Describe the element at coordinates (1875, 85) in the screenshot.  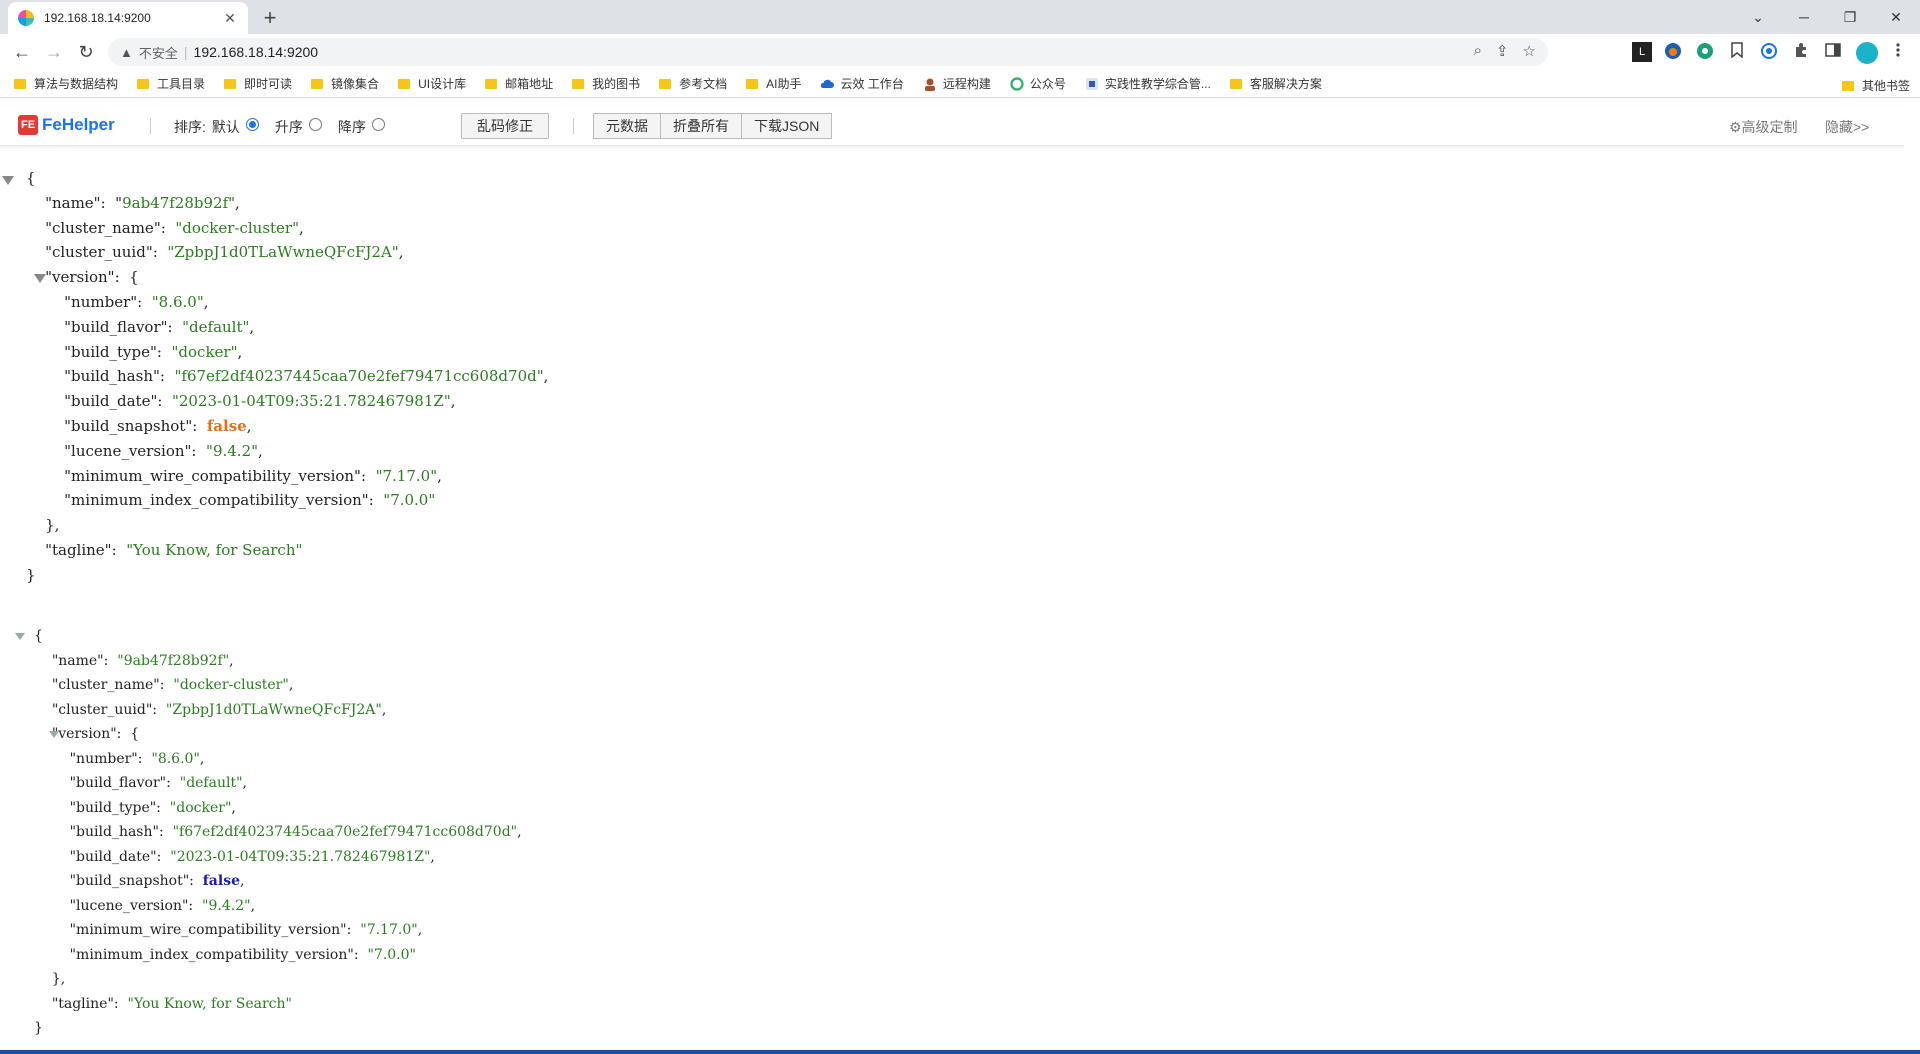
I see `other-bookmarks: 其他书签` at that location.